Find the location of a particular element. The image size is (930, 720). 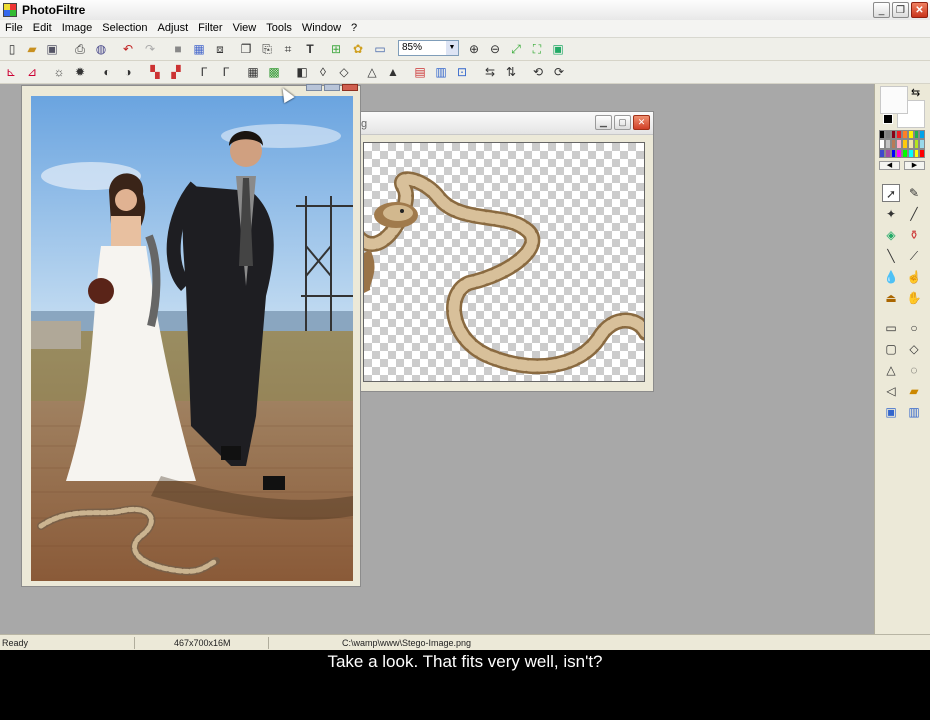

foreground-color-swatch is located at coordinates (894, 100).